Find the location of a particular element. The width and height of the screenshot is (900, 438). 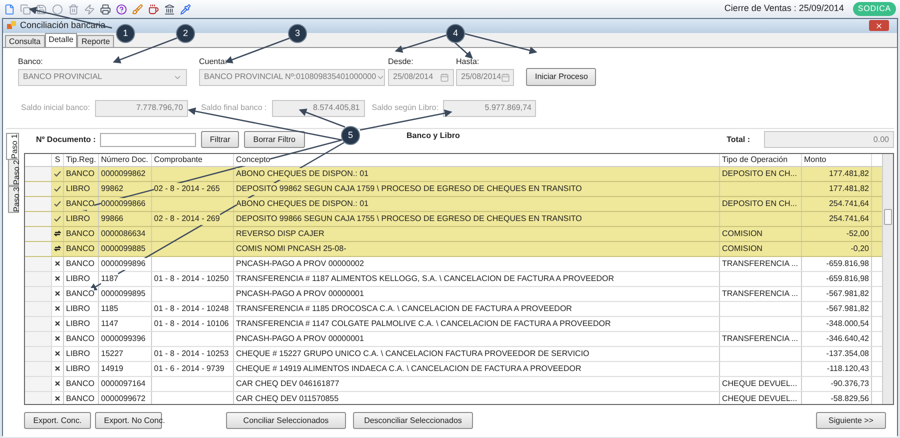

table-row: BANCO 0000099396 PNCASH-PAGO A PROV 00000001 TRANSFERENCIA ... -346.640,42 is located at coordinates (453, 339).